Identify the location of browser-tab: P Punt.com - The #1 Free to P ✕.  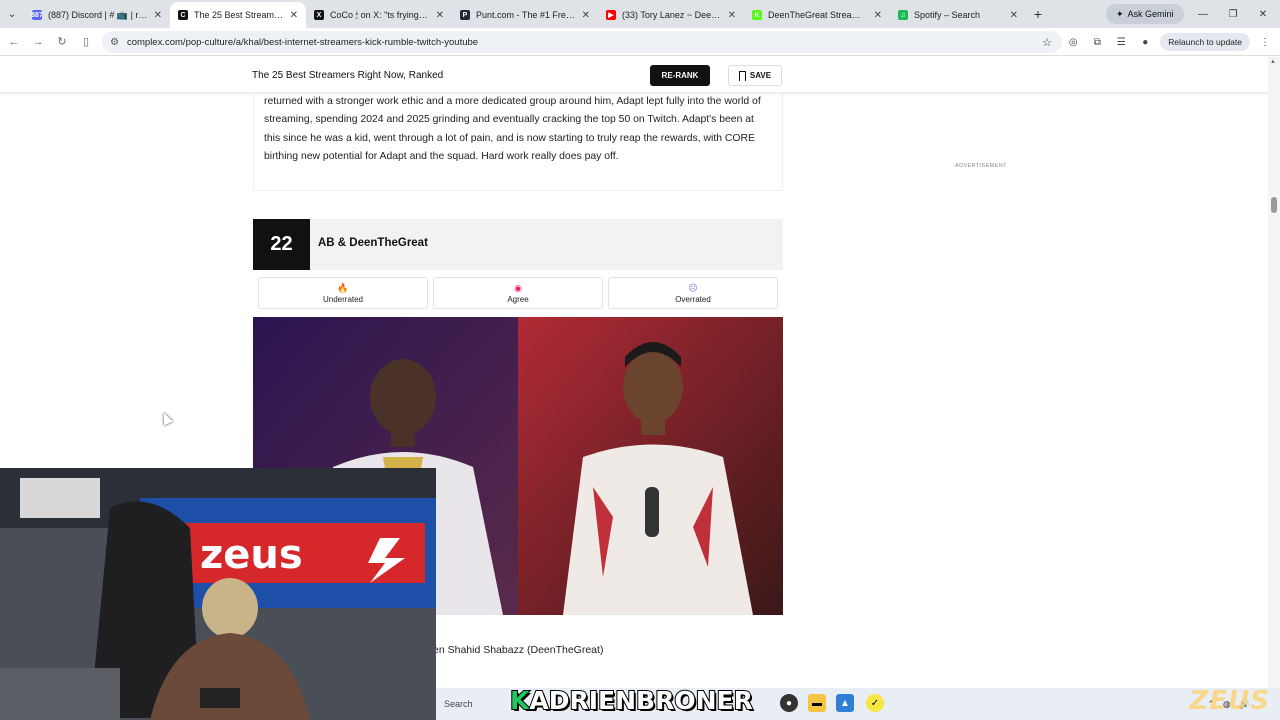
(525, 15).